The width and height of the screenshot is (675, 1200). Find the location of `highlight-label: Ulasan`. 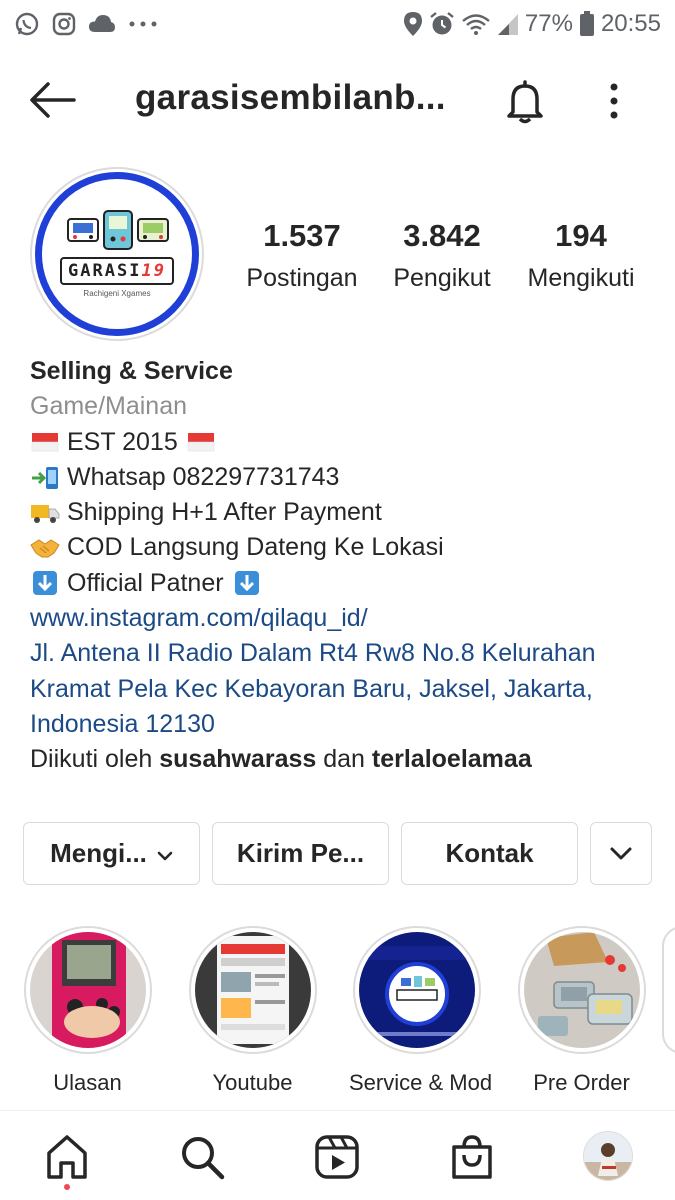

highlight-label: Ulasan is located at coordinates (87, 1082).